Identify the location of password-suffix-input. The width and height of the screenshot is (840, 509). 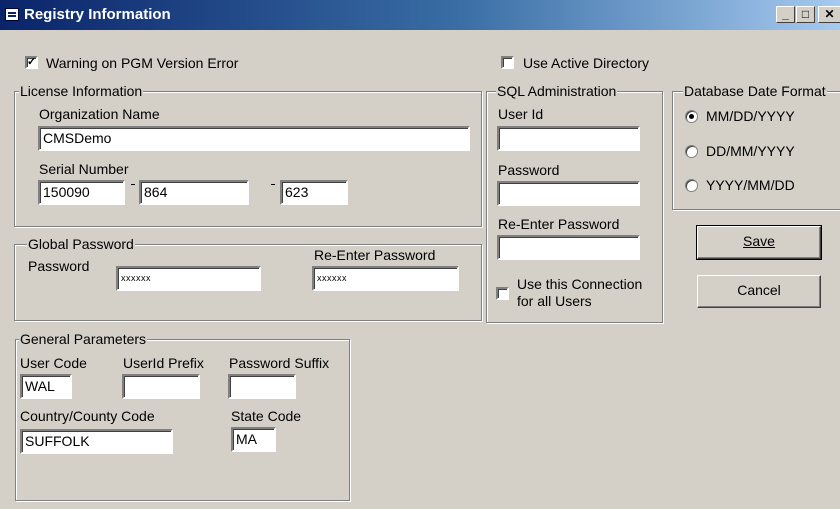
(262, 386).